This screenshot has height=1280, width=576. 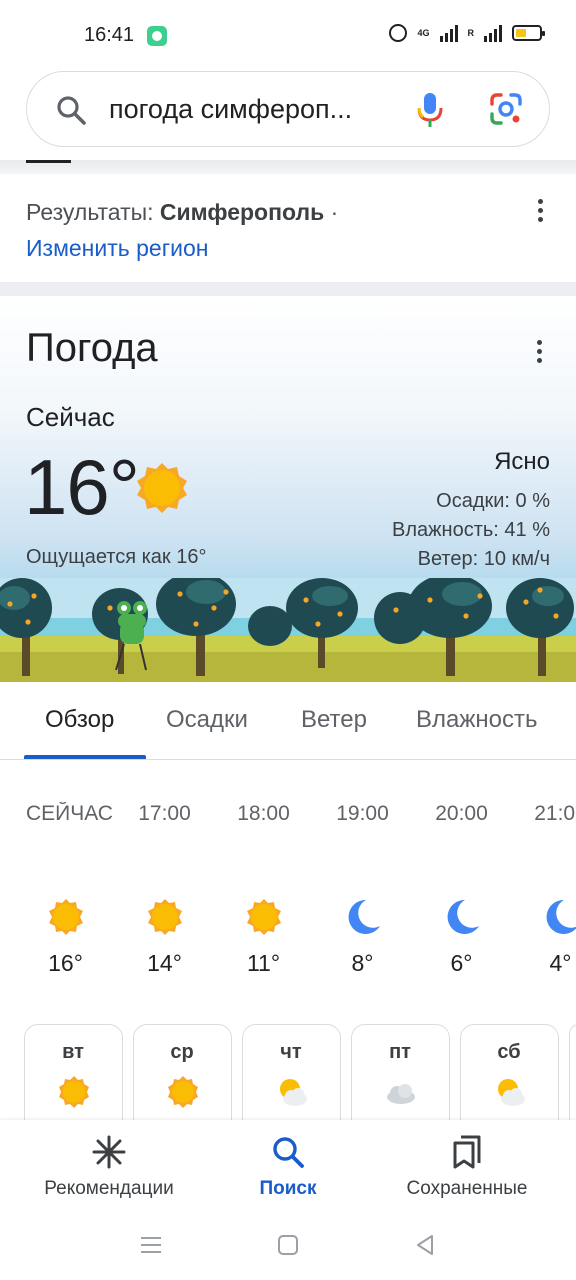 I want to click on day-card: пт, so click(x=400, y=1072).